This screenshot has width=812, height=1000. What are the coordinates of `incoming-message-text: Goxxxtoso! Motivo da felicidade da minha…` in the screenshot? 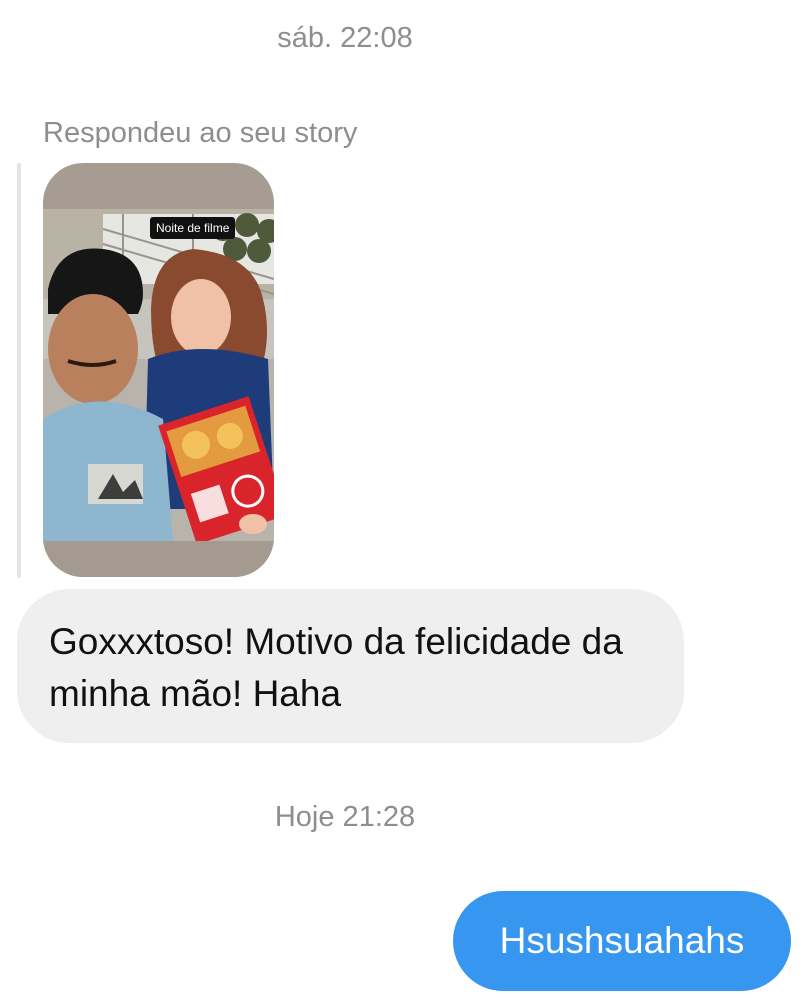 It's located at (336, 667).